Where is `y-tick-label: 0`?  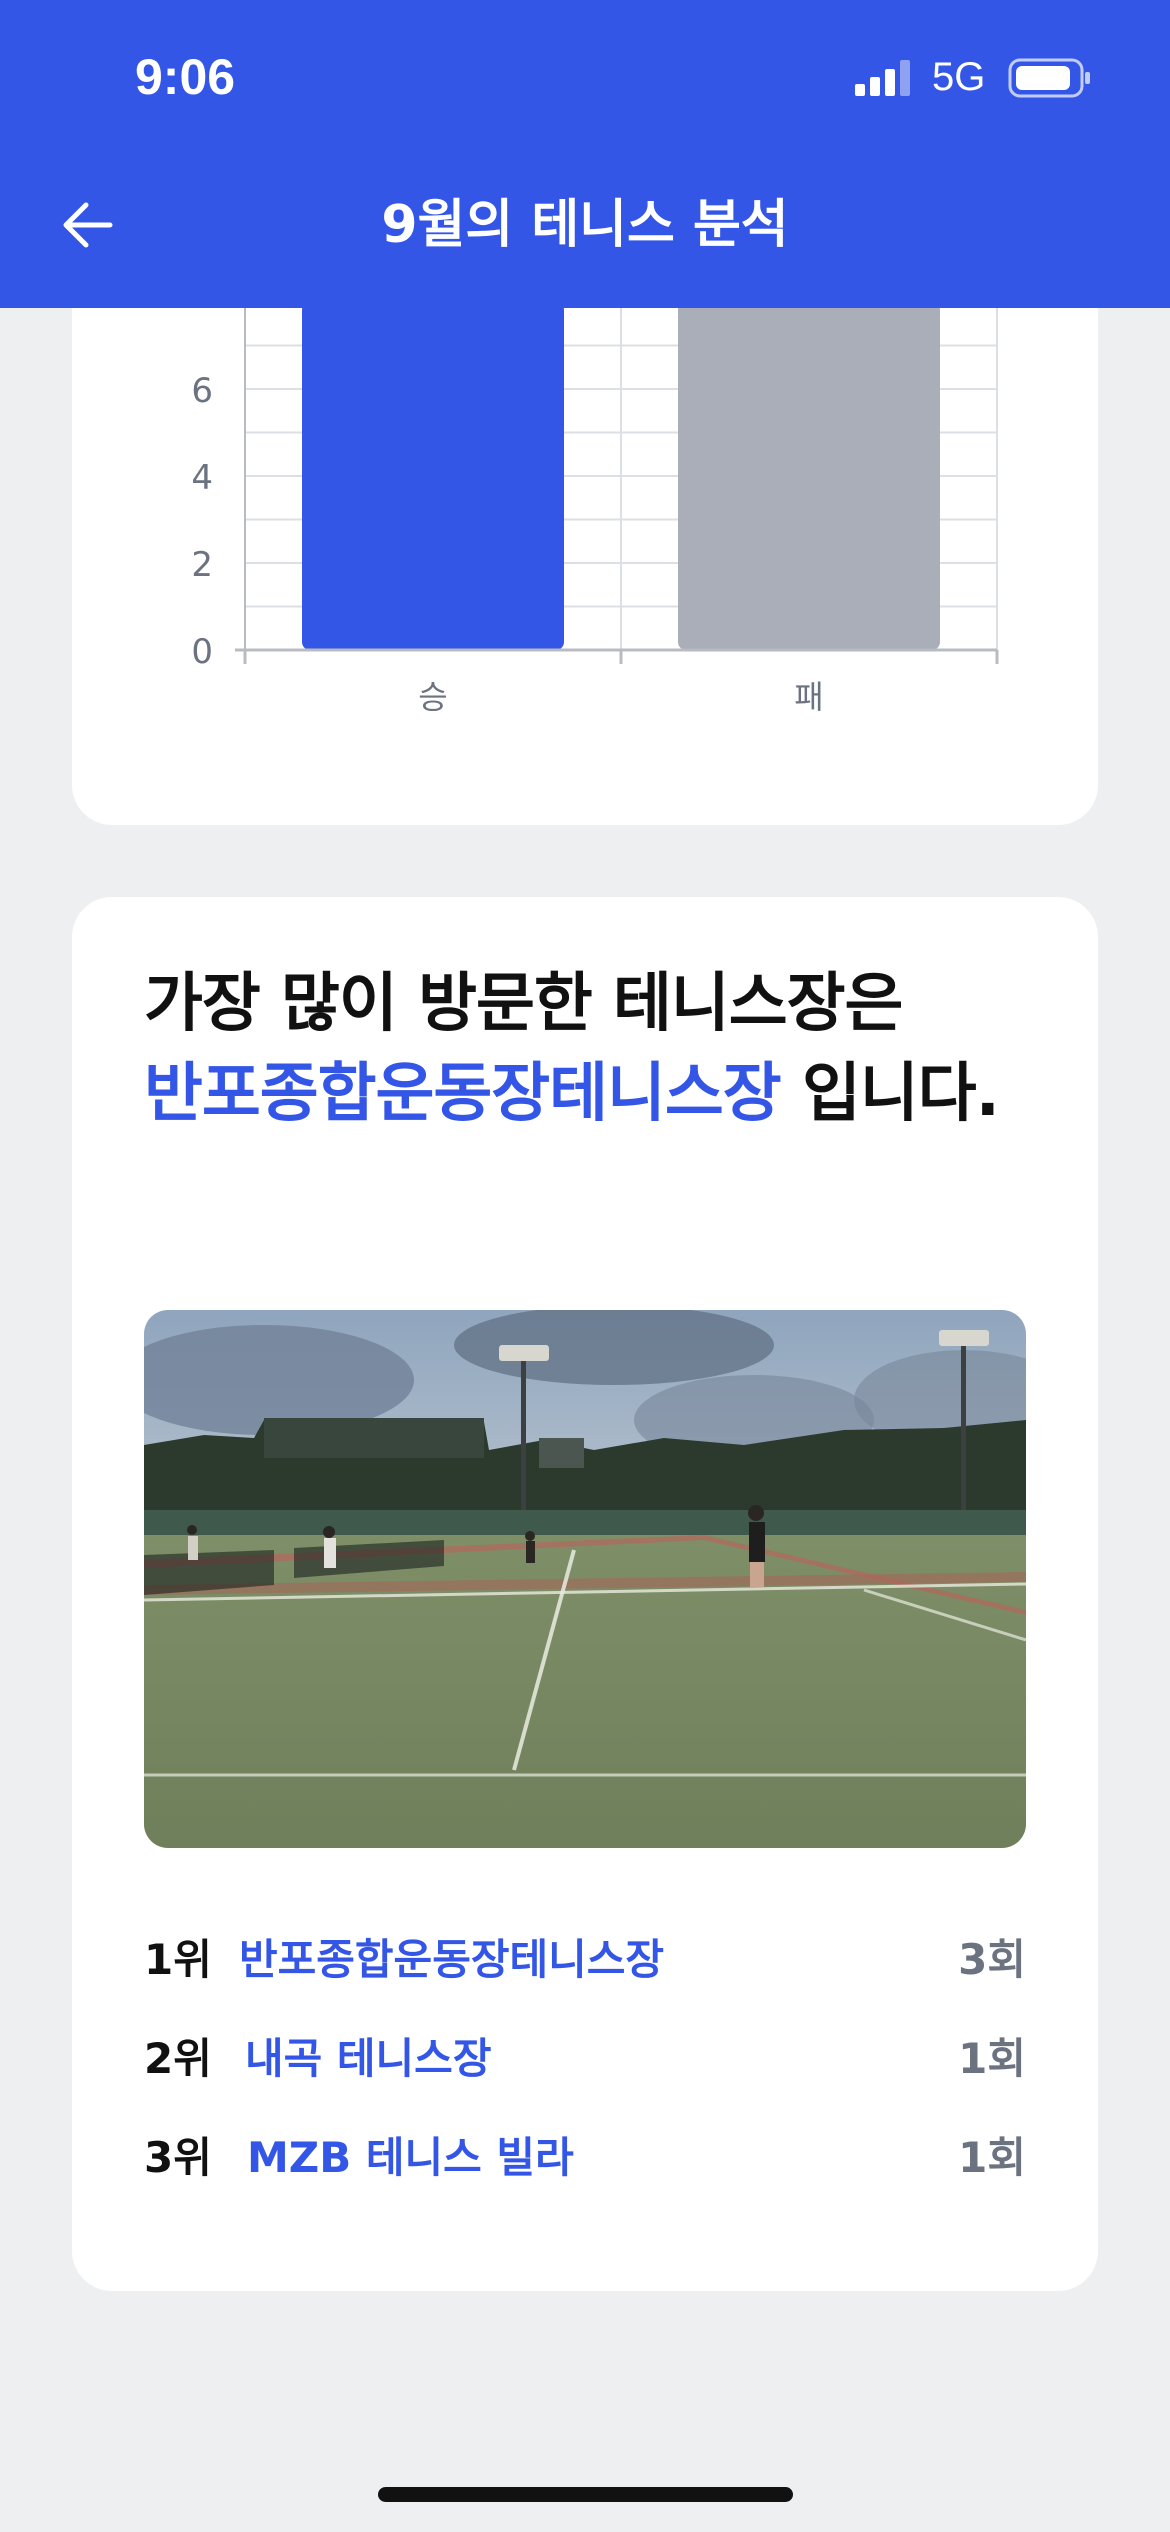
y-tick-label: 0 is located at coordinates (202, 652).